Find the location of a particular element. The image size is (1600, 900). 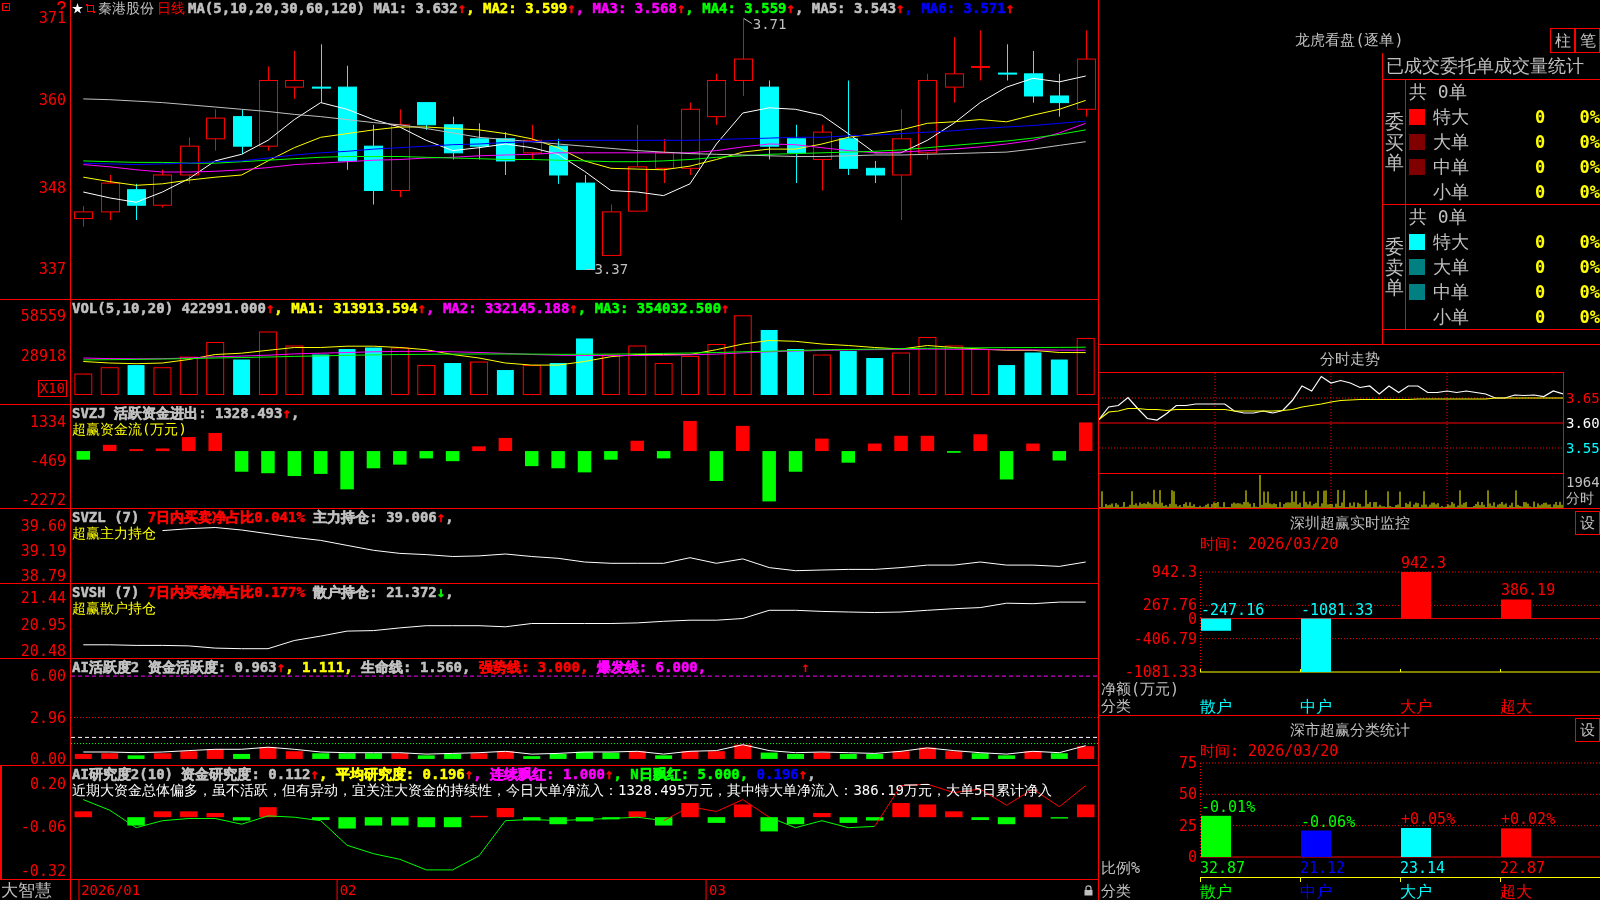

category-label: 中户 is located at coordinates (1316, 706).